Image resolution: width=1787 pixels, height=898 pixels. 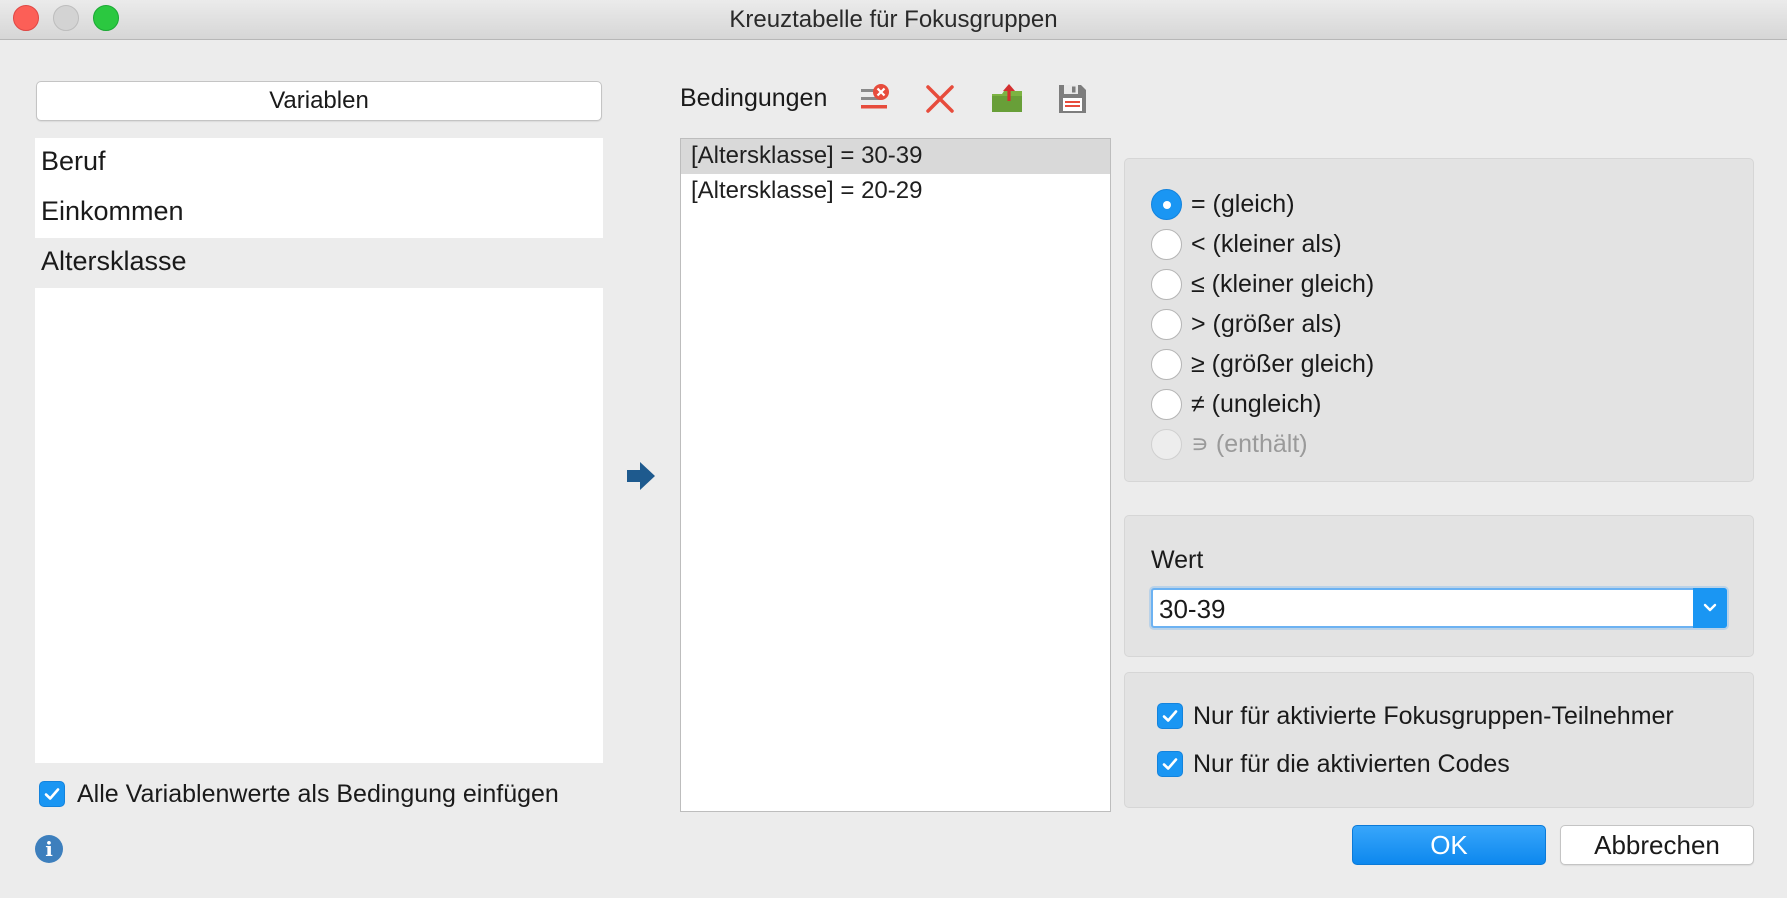 I want to click on value-select-text: 30-39, so click(x=1192, y=609).